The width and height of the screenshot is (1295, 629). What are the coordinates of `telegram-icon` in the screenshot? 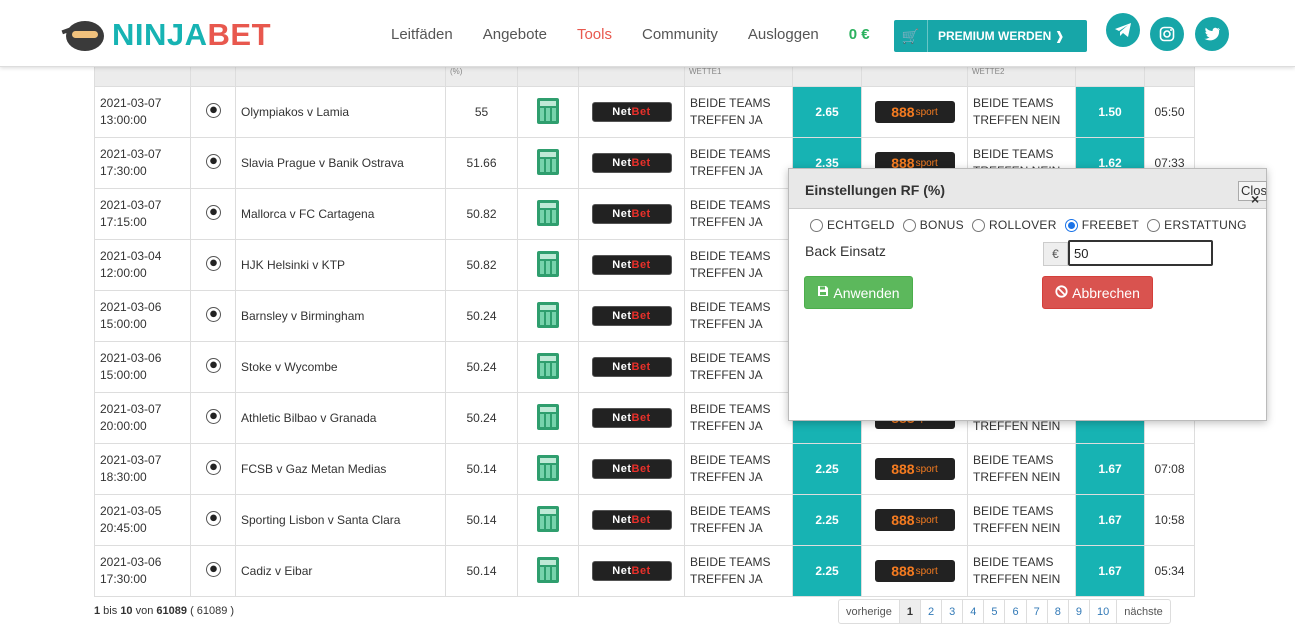 It's located at (1123, 30).